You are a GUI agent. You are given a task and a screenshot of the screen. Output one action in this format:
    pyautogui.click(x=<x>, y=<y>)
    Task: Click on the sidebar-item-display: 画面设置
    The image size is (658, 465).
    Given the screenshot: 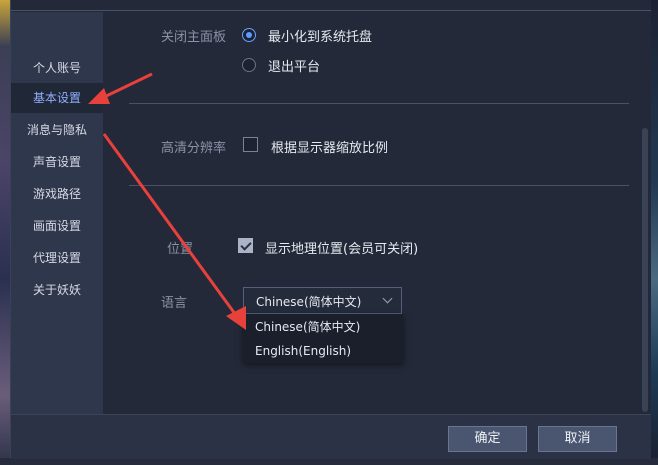 What is the action you would take?
    pyautogui.click(x=57, y=226)
    